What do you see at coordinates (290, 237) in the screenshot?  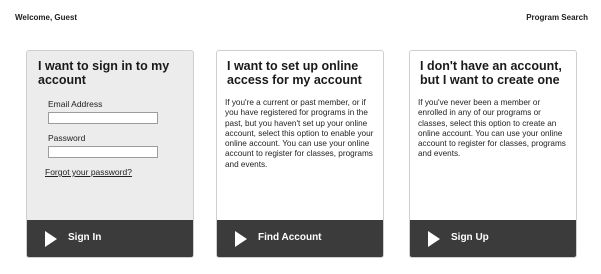 I see `find-account-button-label: Find Account` at bounding box center [290, 237].